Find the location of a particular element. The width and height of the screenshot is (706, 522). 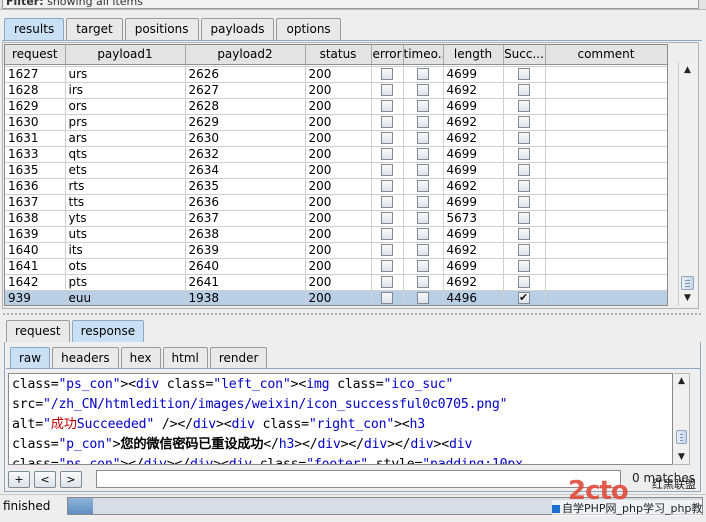

status-bar: finished is located at coordinates (353, 508).